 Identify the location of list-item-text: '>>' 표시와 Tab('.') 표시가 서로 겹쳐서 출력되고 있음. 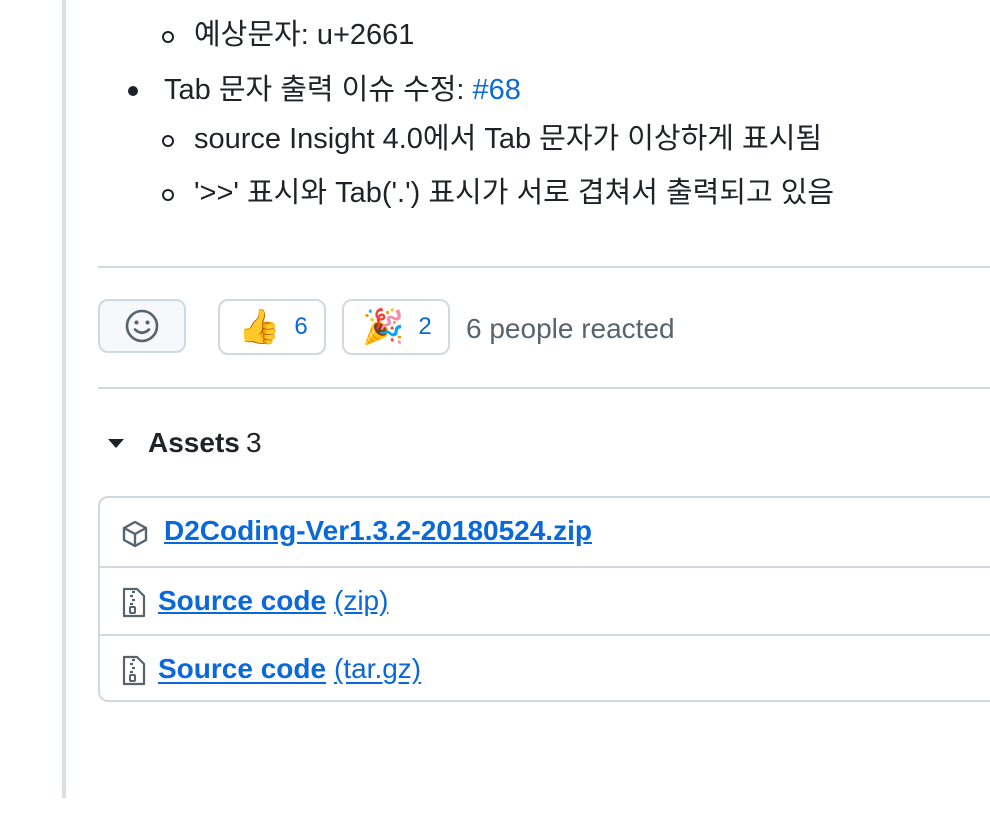
(514, 193).